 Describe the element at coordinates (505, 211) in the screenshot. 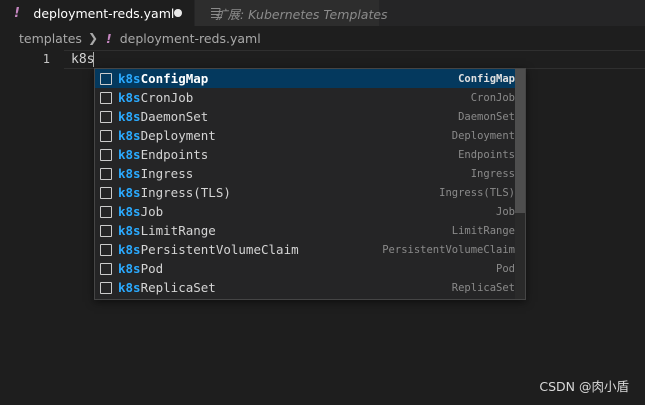

I see `suggest-item-detail: Job` at that location.